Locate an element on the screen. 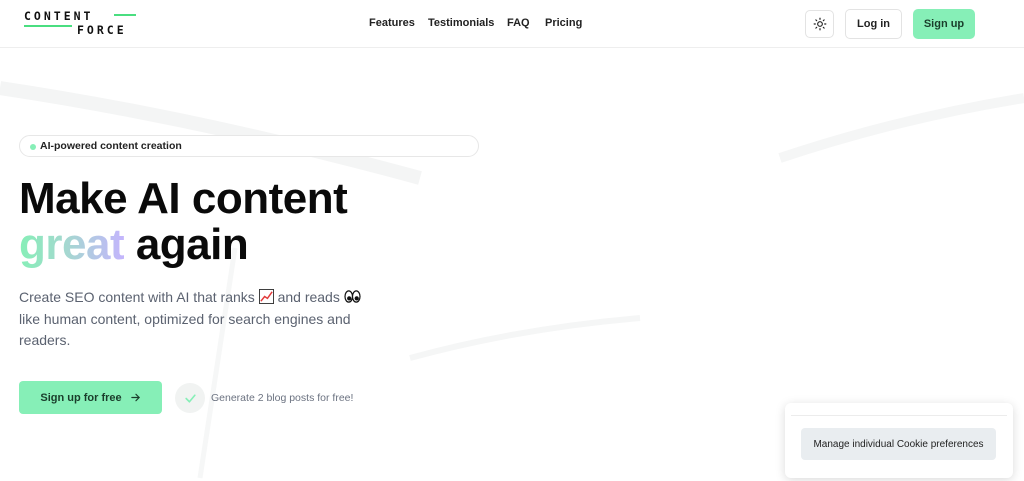 This screenshot has height=481, width=1024. manage-cookie-preferences-button: Manage individual Cookie preferences is located at coordinates (898, 444).